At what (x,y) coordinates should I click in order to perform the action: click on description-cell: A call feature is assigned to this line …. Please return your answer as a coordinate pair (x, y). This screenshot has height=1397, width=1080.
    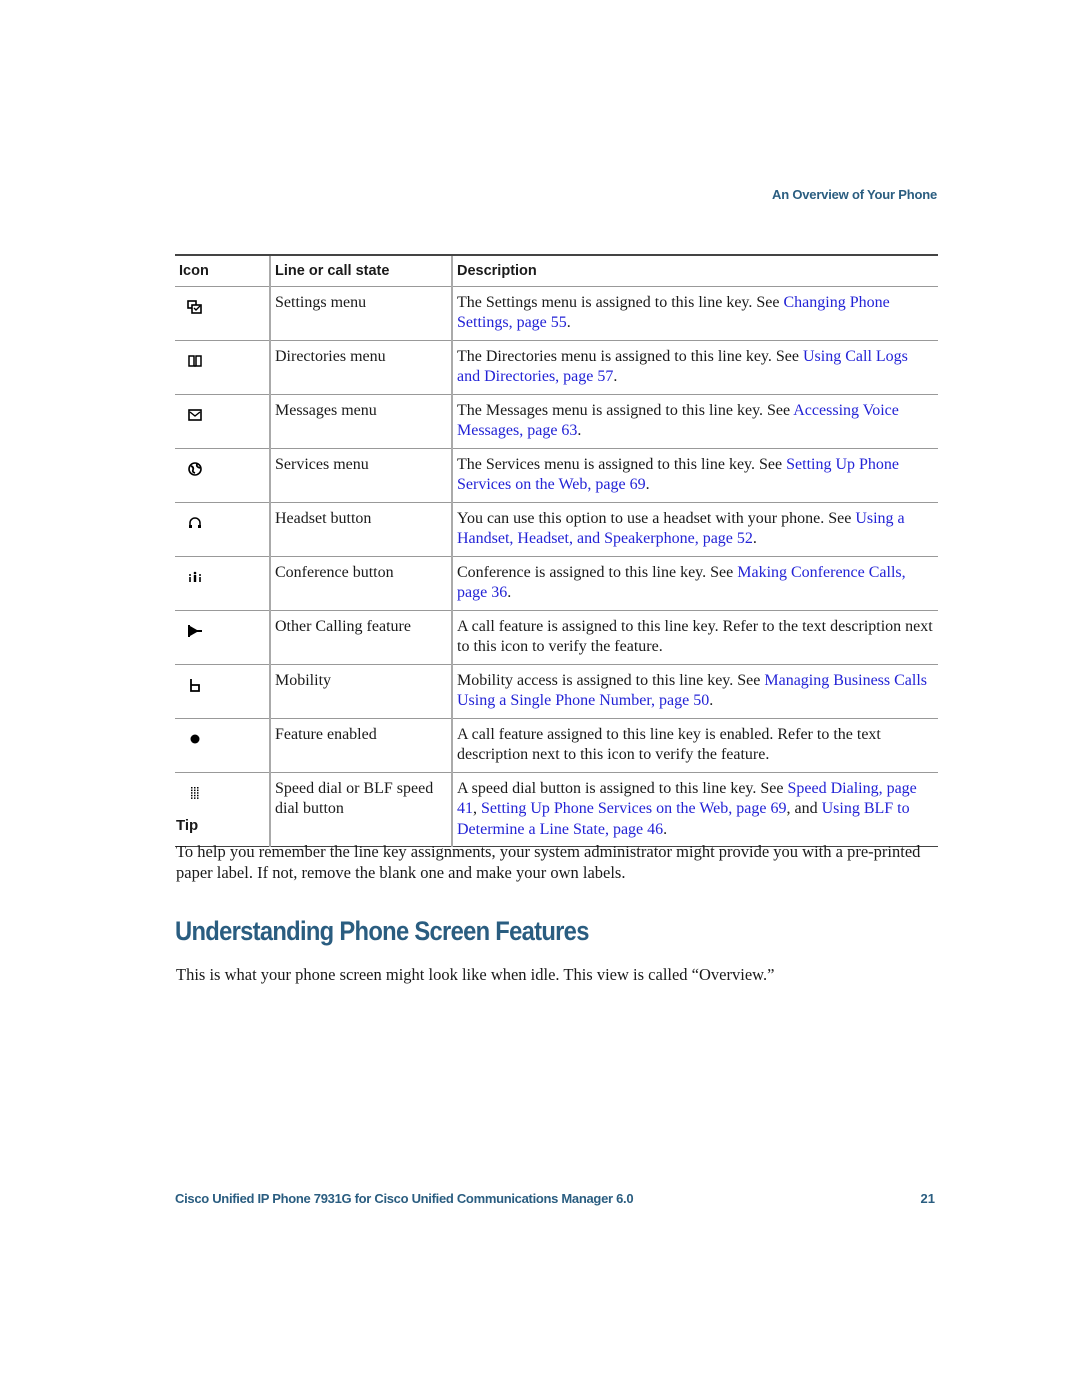
    Looking at the image, I should click on (694, 637).